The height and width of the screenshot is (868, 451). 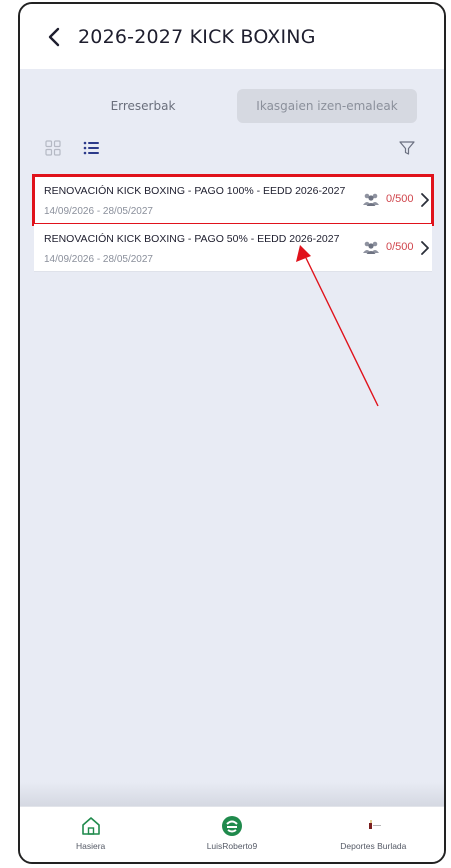 What do you see at coordinates (232, 846) in the screenshot?
I see `nav-profile-label: LuisRoberto9` at bounding box center [232, 846].